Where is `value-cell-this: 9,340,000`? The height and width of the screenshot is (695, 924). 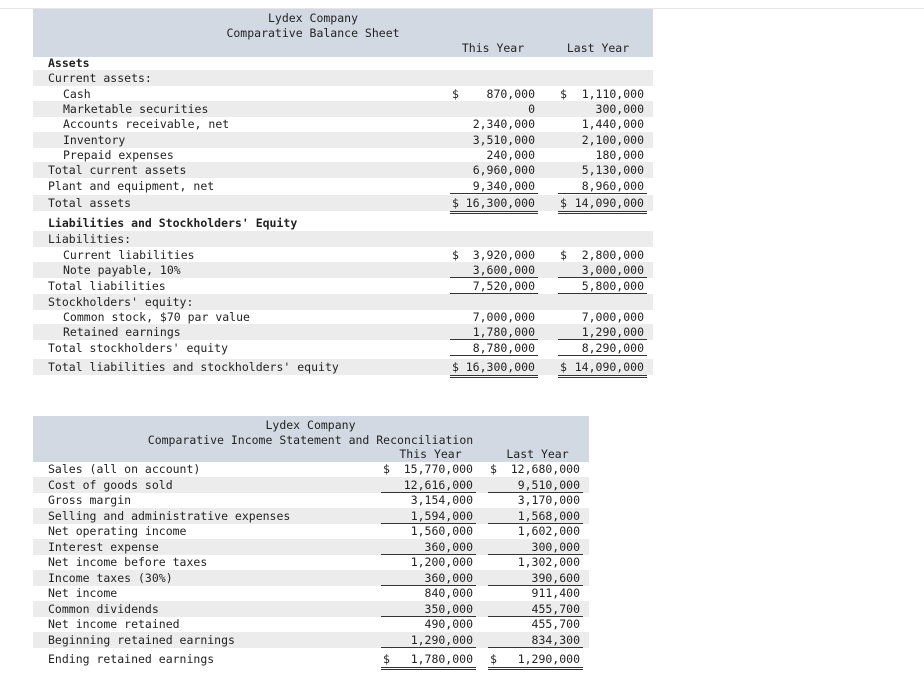
value-cell-this: 9,340,000 is located at coordinates (494, 186).